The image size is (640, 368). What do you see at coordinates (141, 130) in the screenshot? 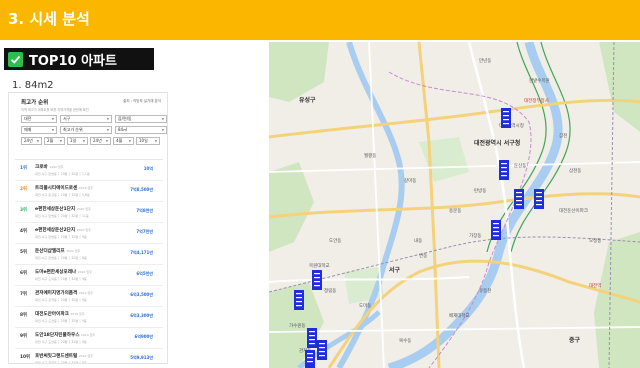
I see `area-select: 84㎡ ▼` at bounding box center [141, 130].